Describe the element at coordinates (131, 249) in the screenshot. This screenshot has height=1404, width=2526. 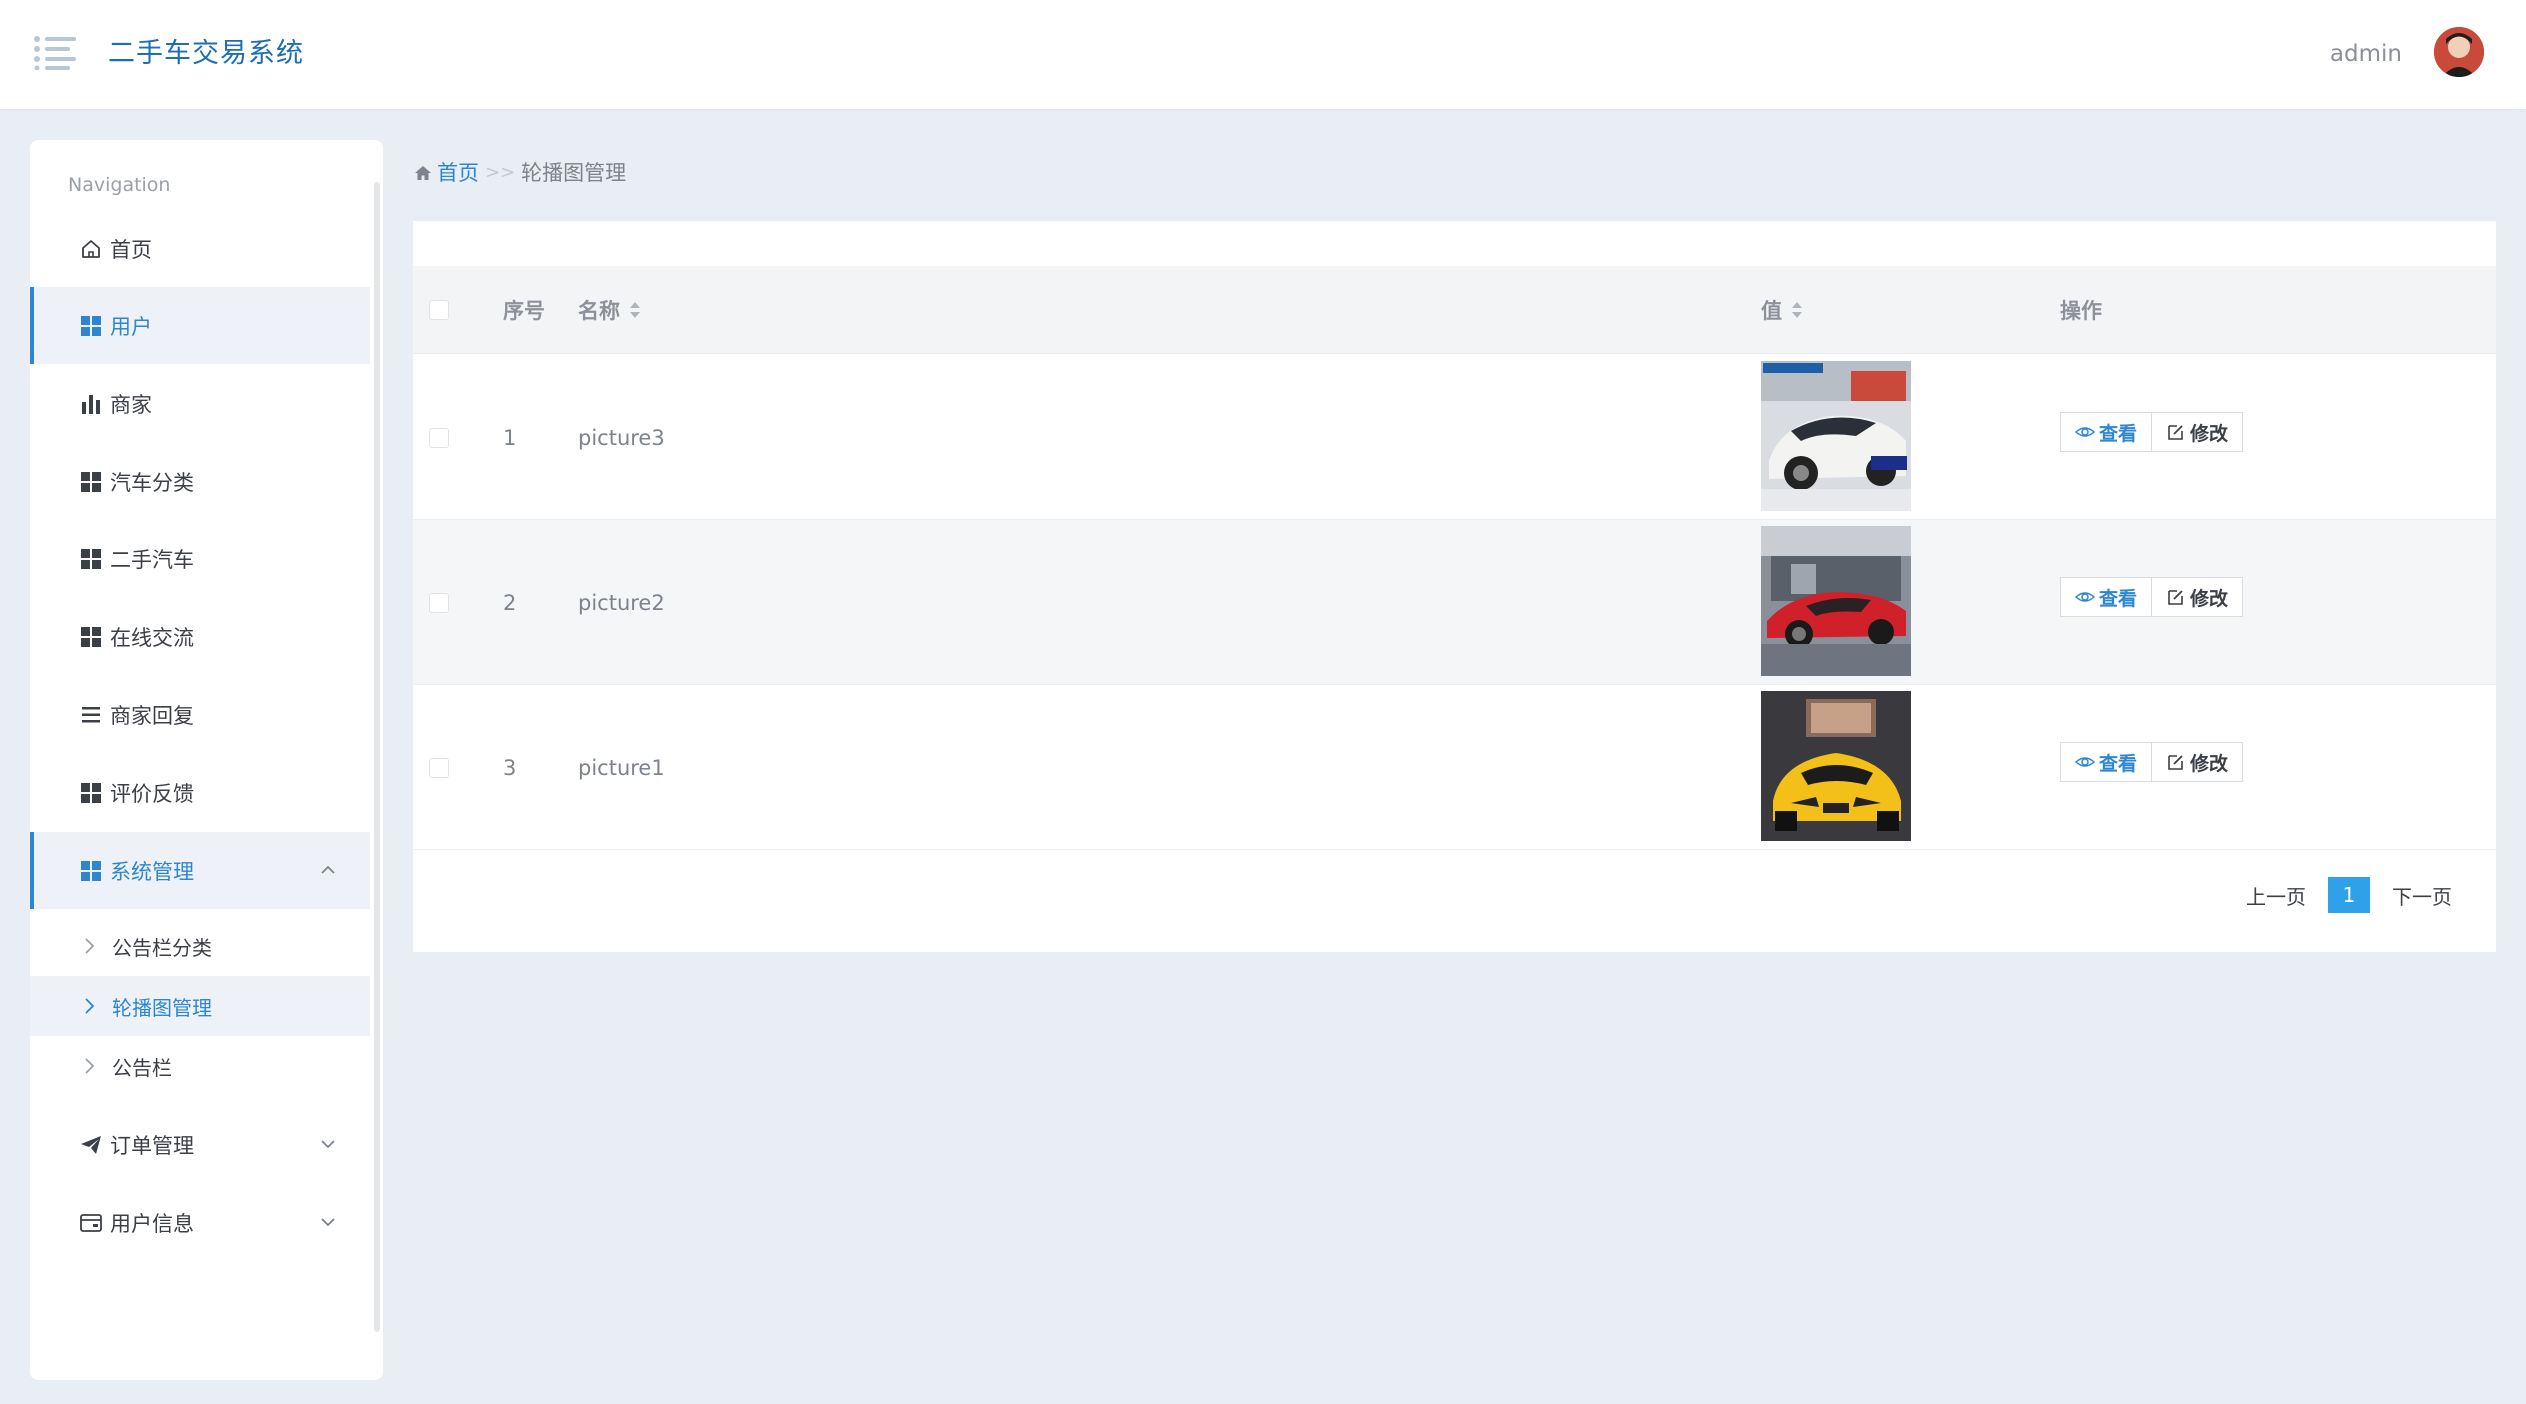
I see `sidebar-item-label: 首页` at that location.